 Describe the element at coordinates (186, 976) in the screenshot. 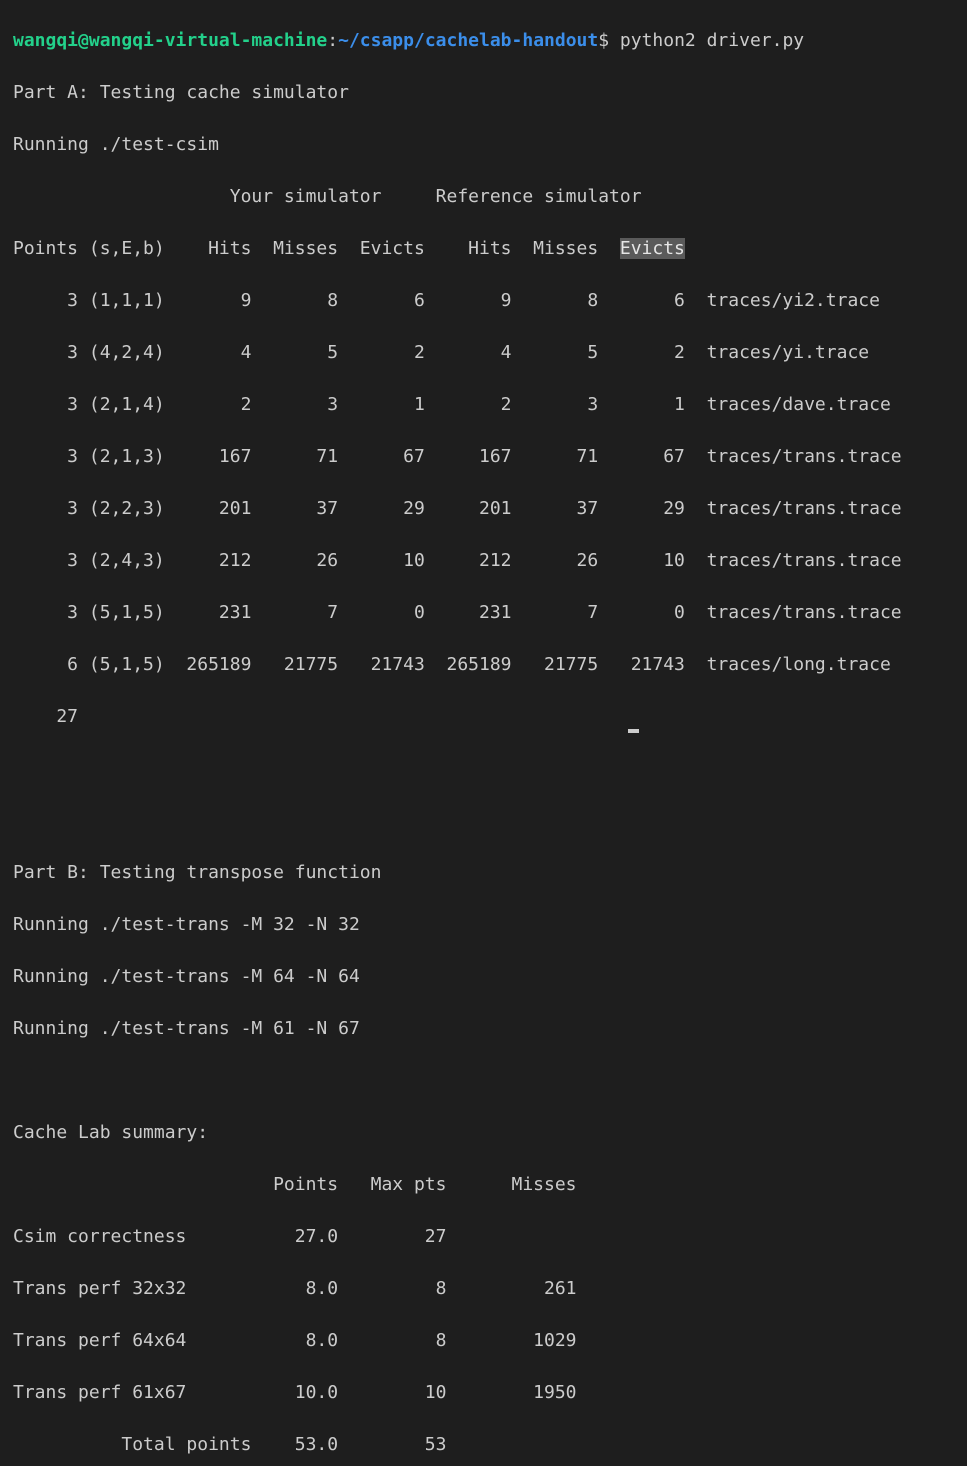

I see `part-b-run: Running ./test-trans -M 64 -N 64` at that location.